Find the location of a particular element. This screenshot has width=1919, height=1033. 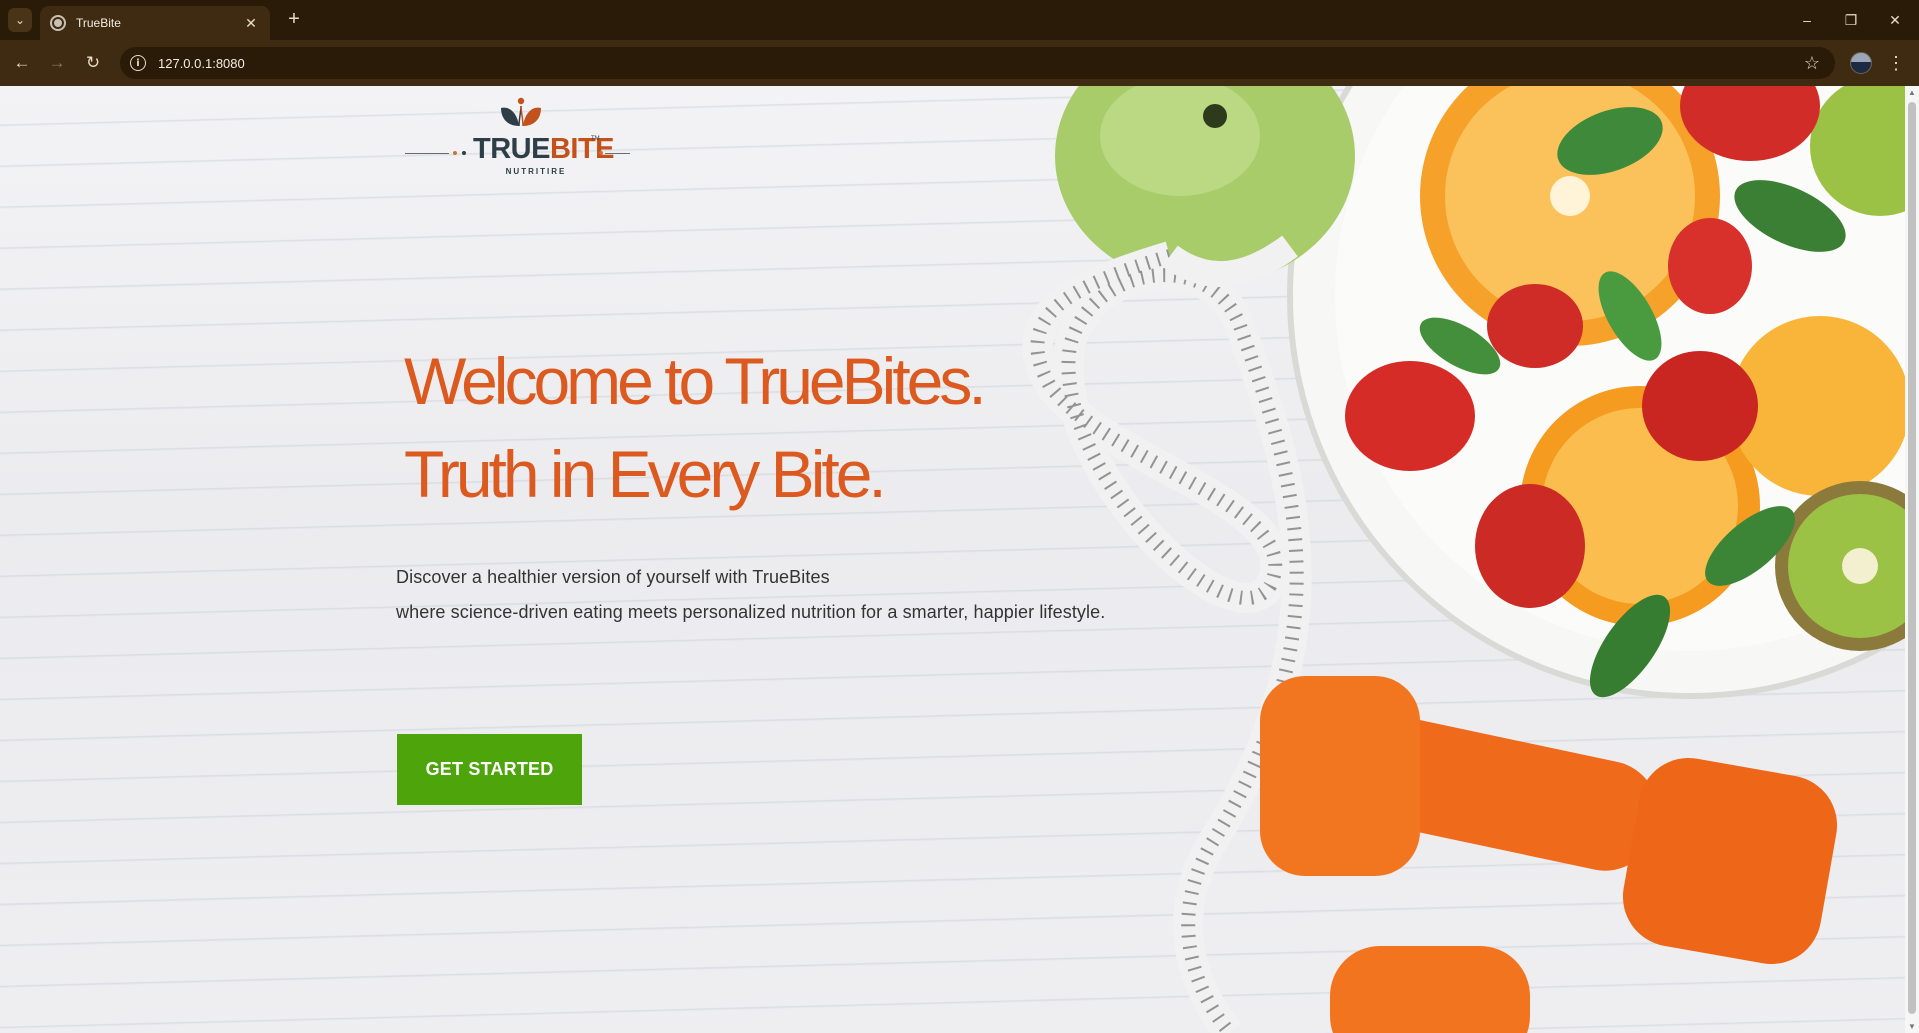

measuring-tape-shape is located at coordinates (1167, 637).